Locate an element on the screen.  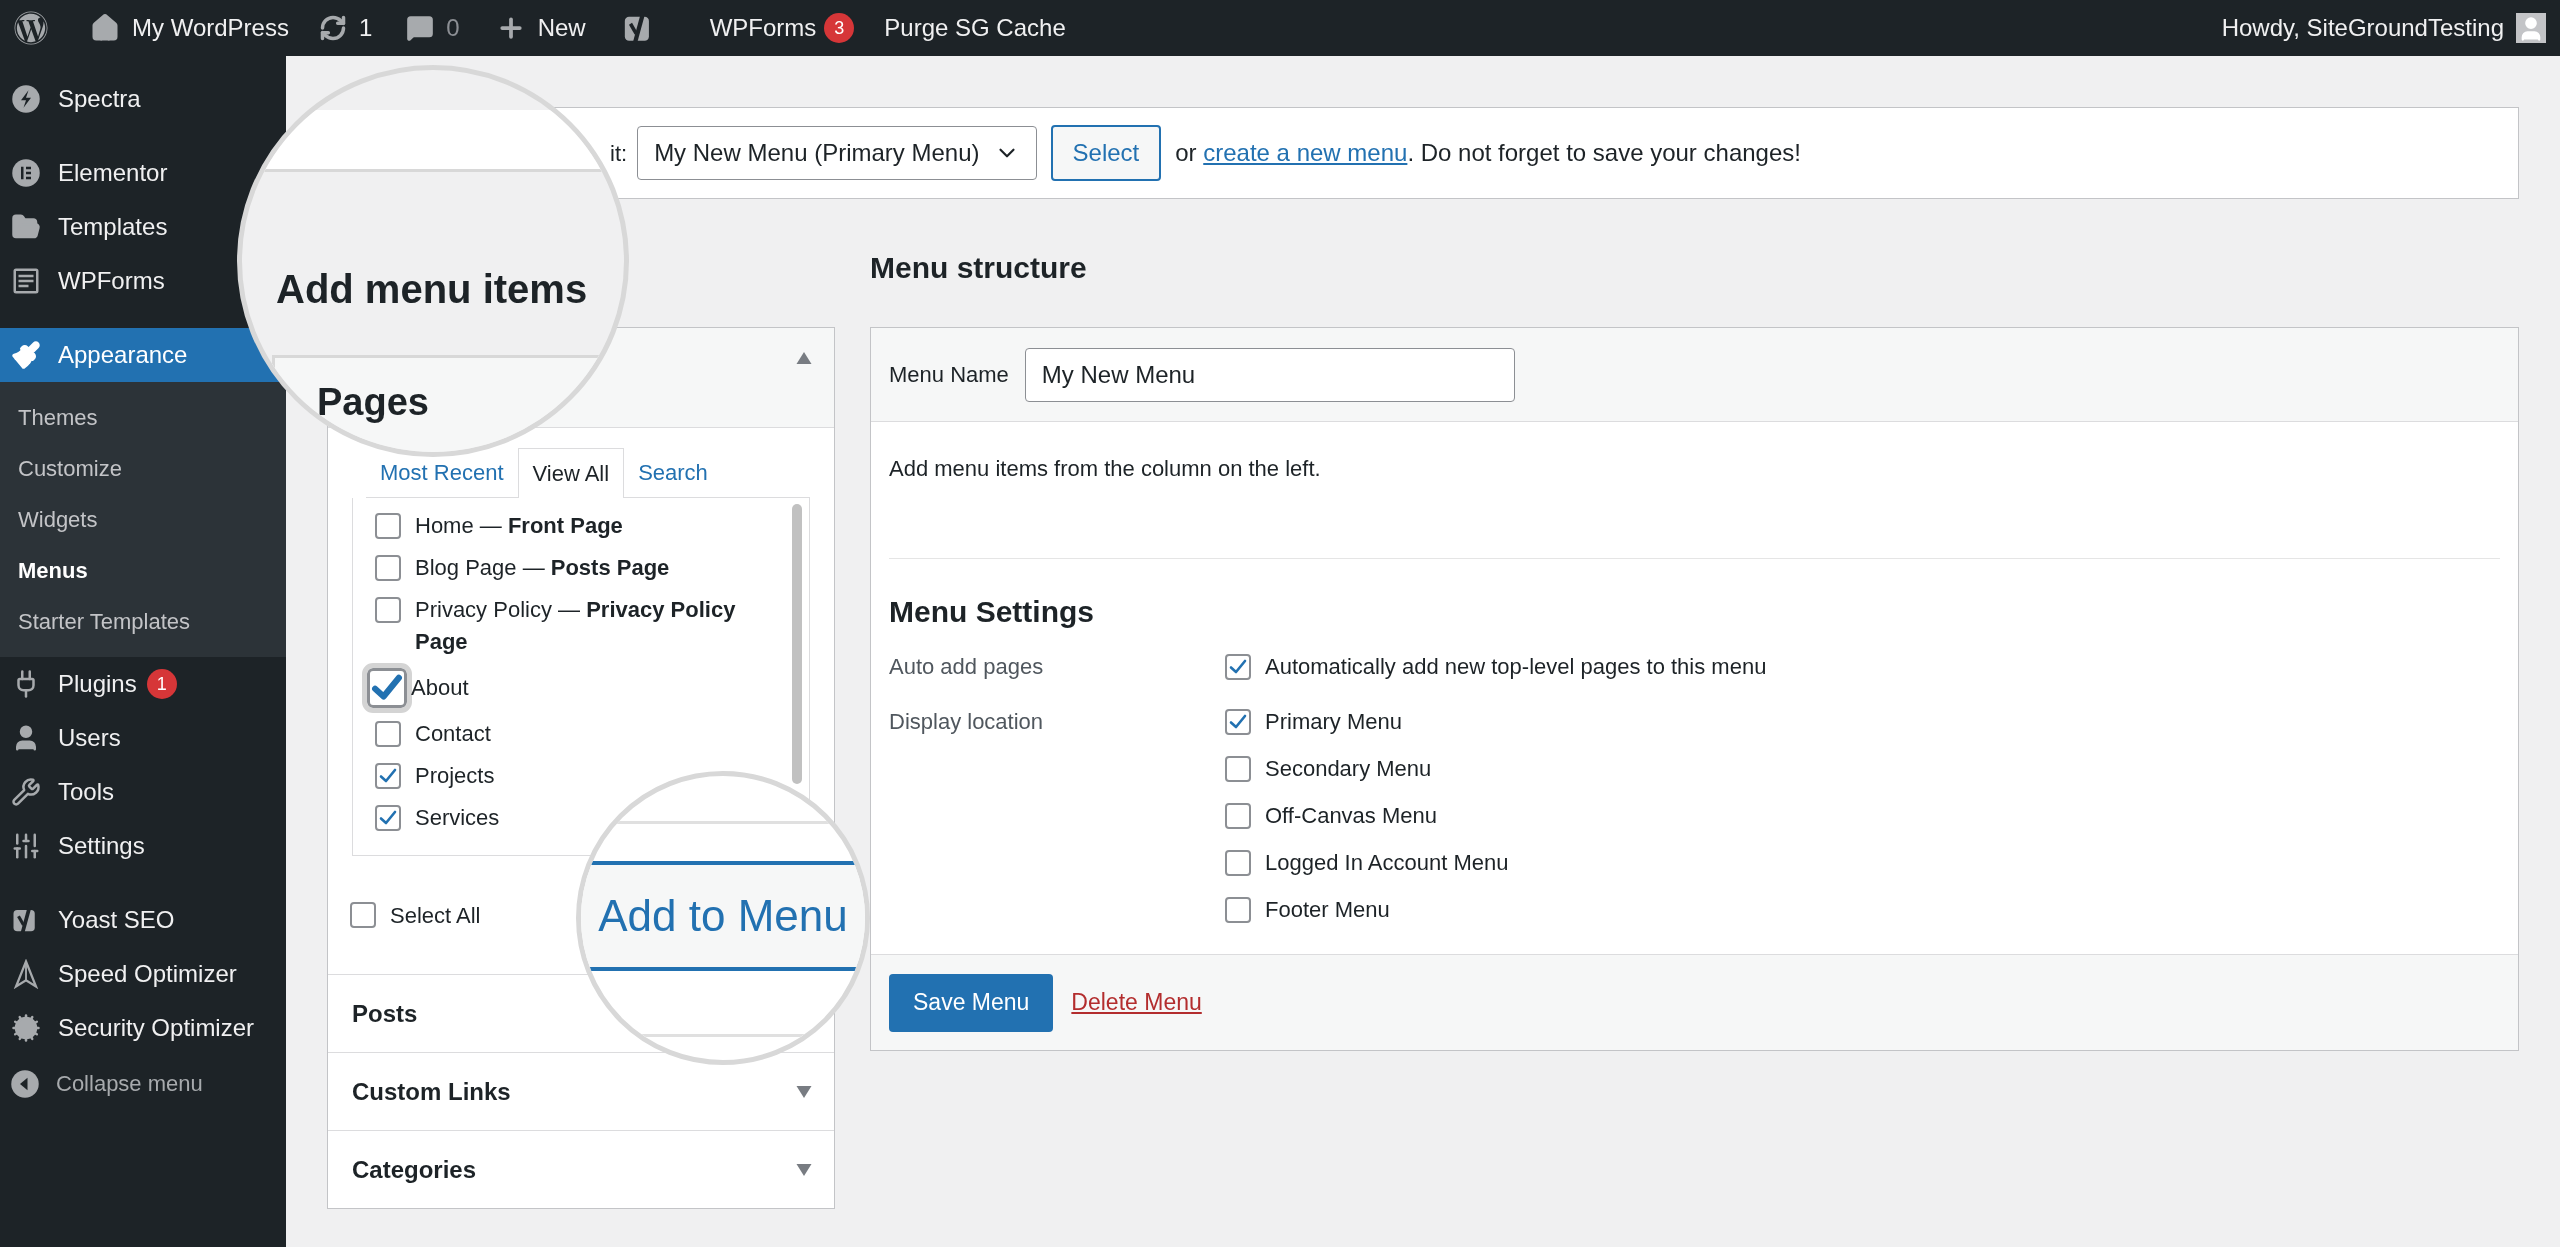
option-label: Off-Canvas Menu is located at coordinates (1351, 816).